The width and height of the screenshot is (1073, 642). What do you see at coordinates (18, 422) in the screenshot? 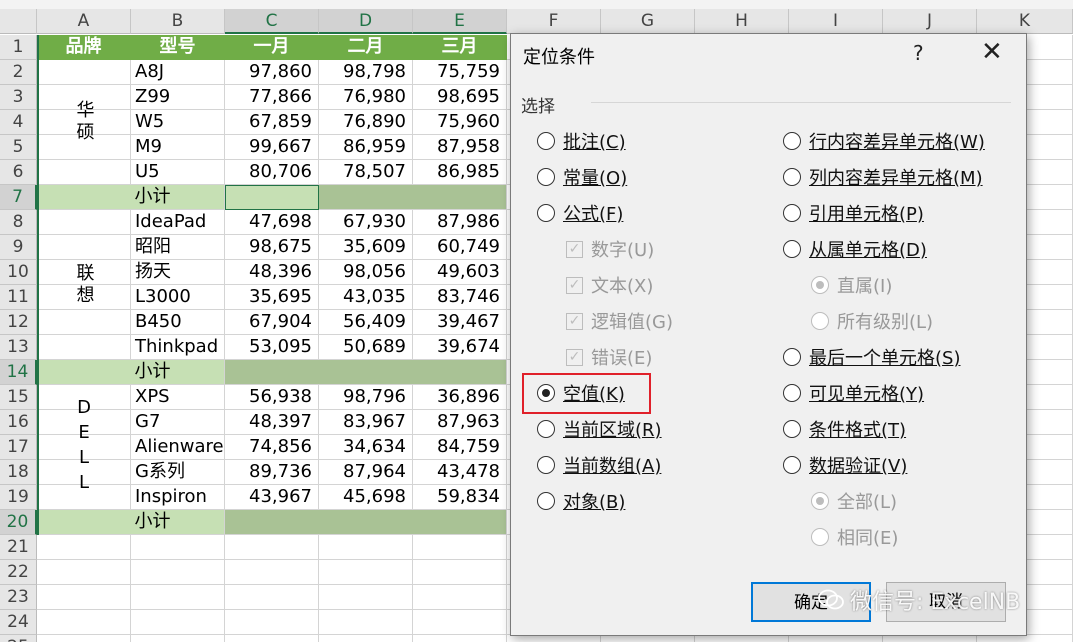
I see `row-header-16: 16` at bounding box center [18, 422].